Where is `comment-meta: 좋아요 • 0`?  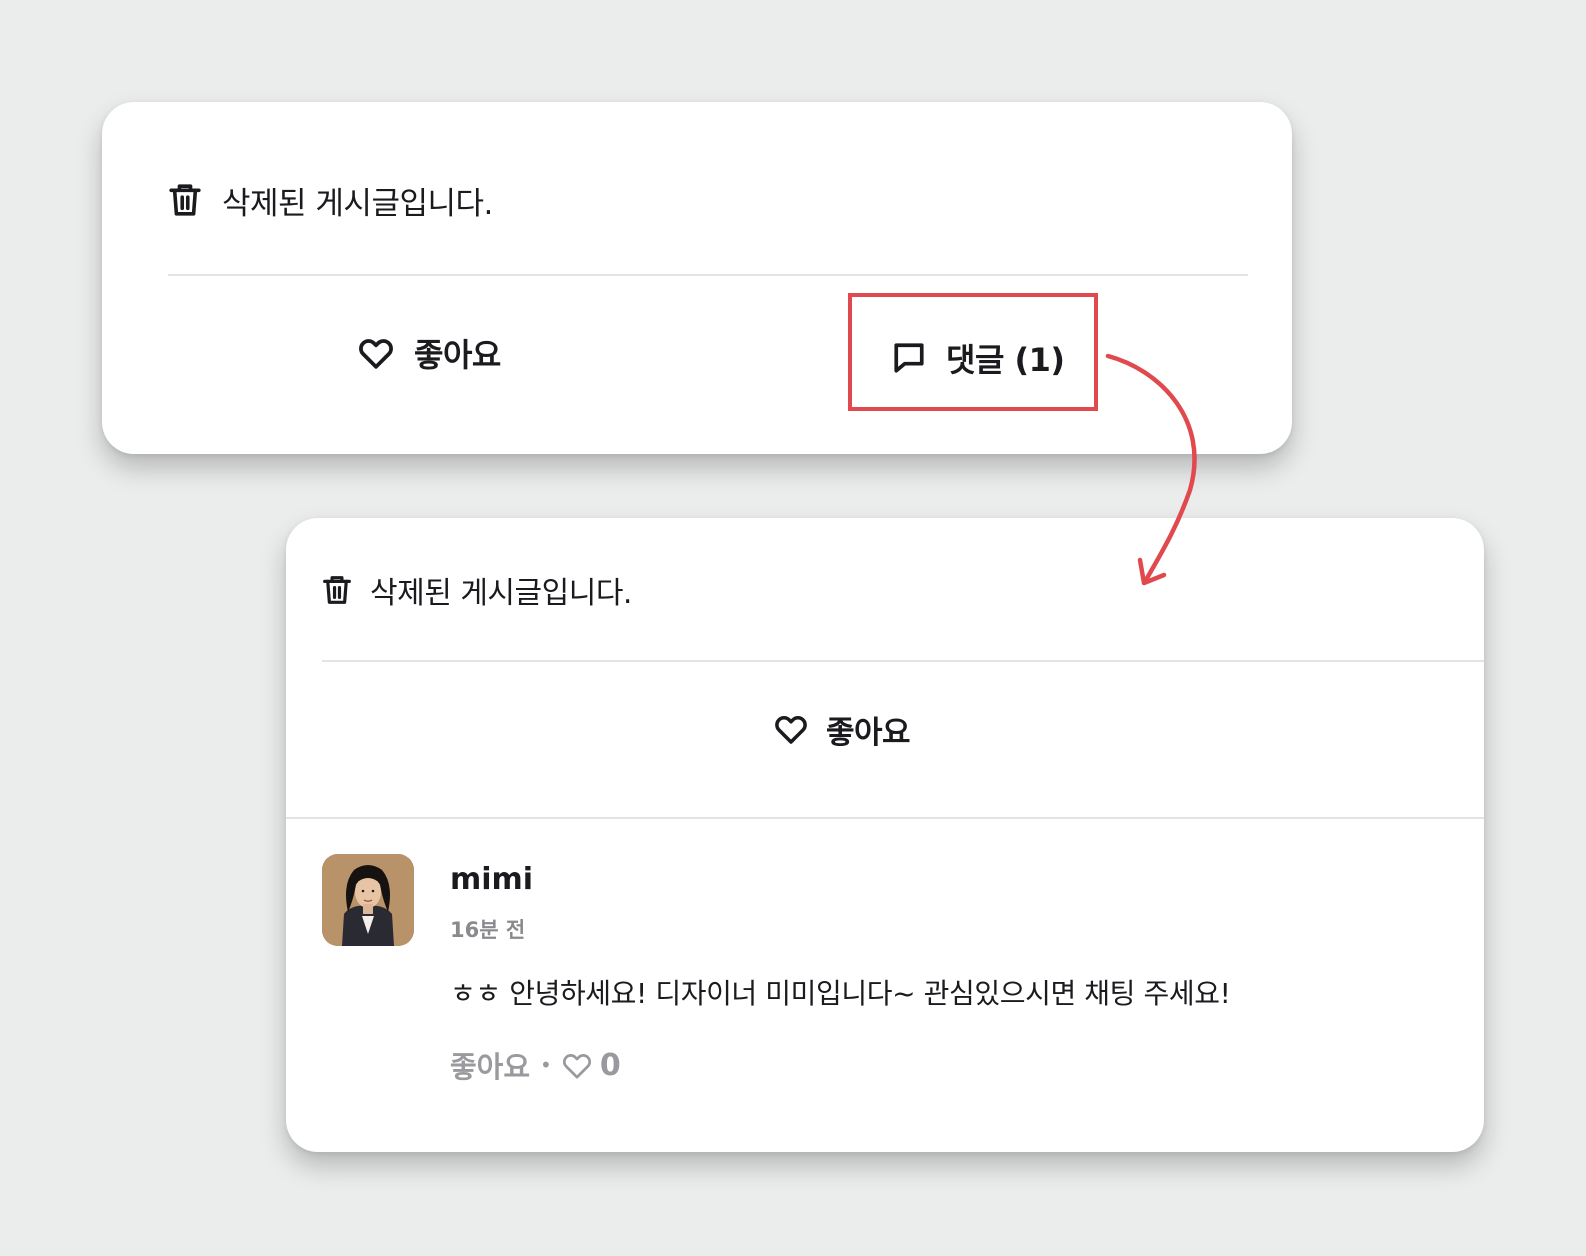 comment-meta: 좋아요 • 0 is located at coordinates (535, 1065).